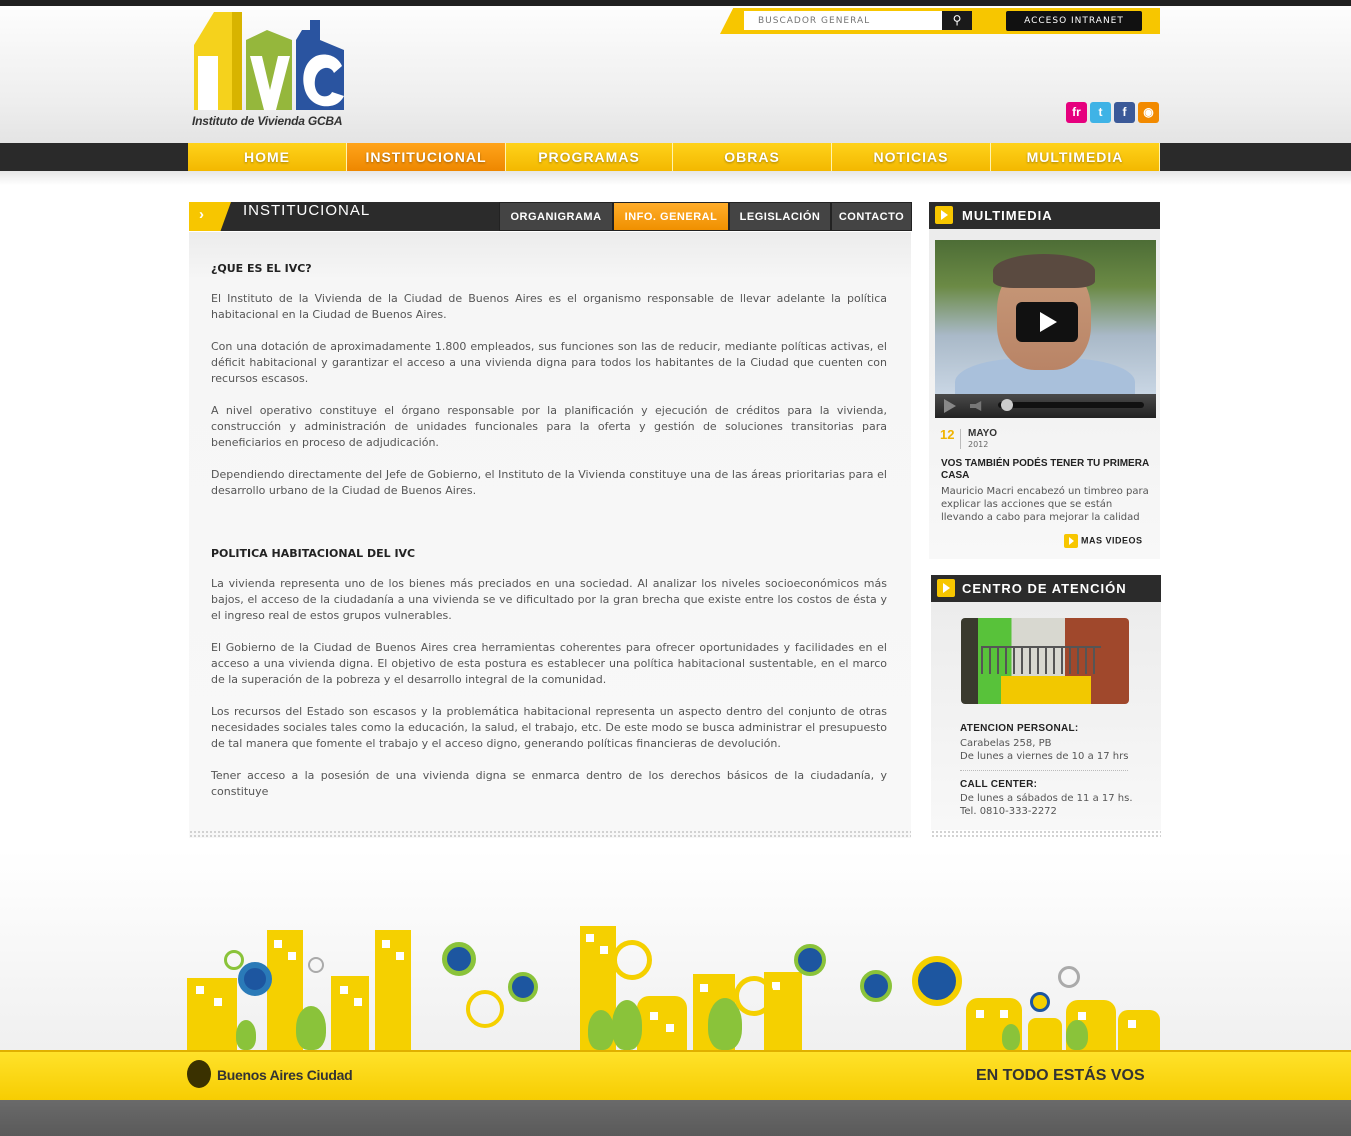  I want to click on nav-programas: PROGRAMAS, so click(589, 157).